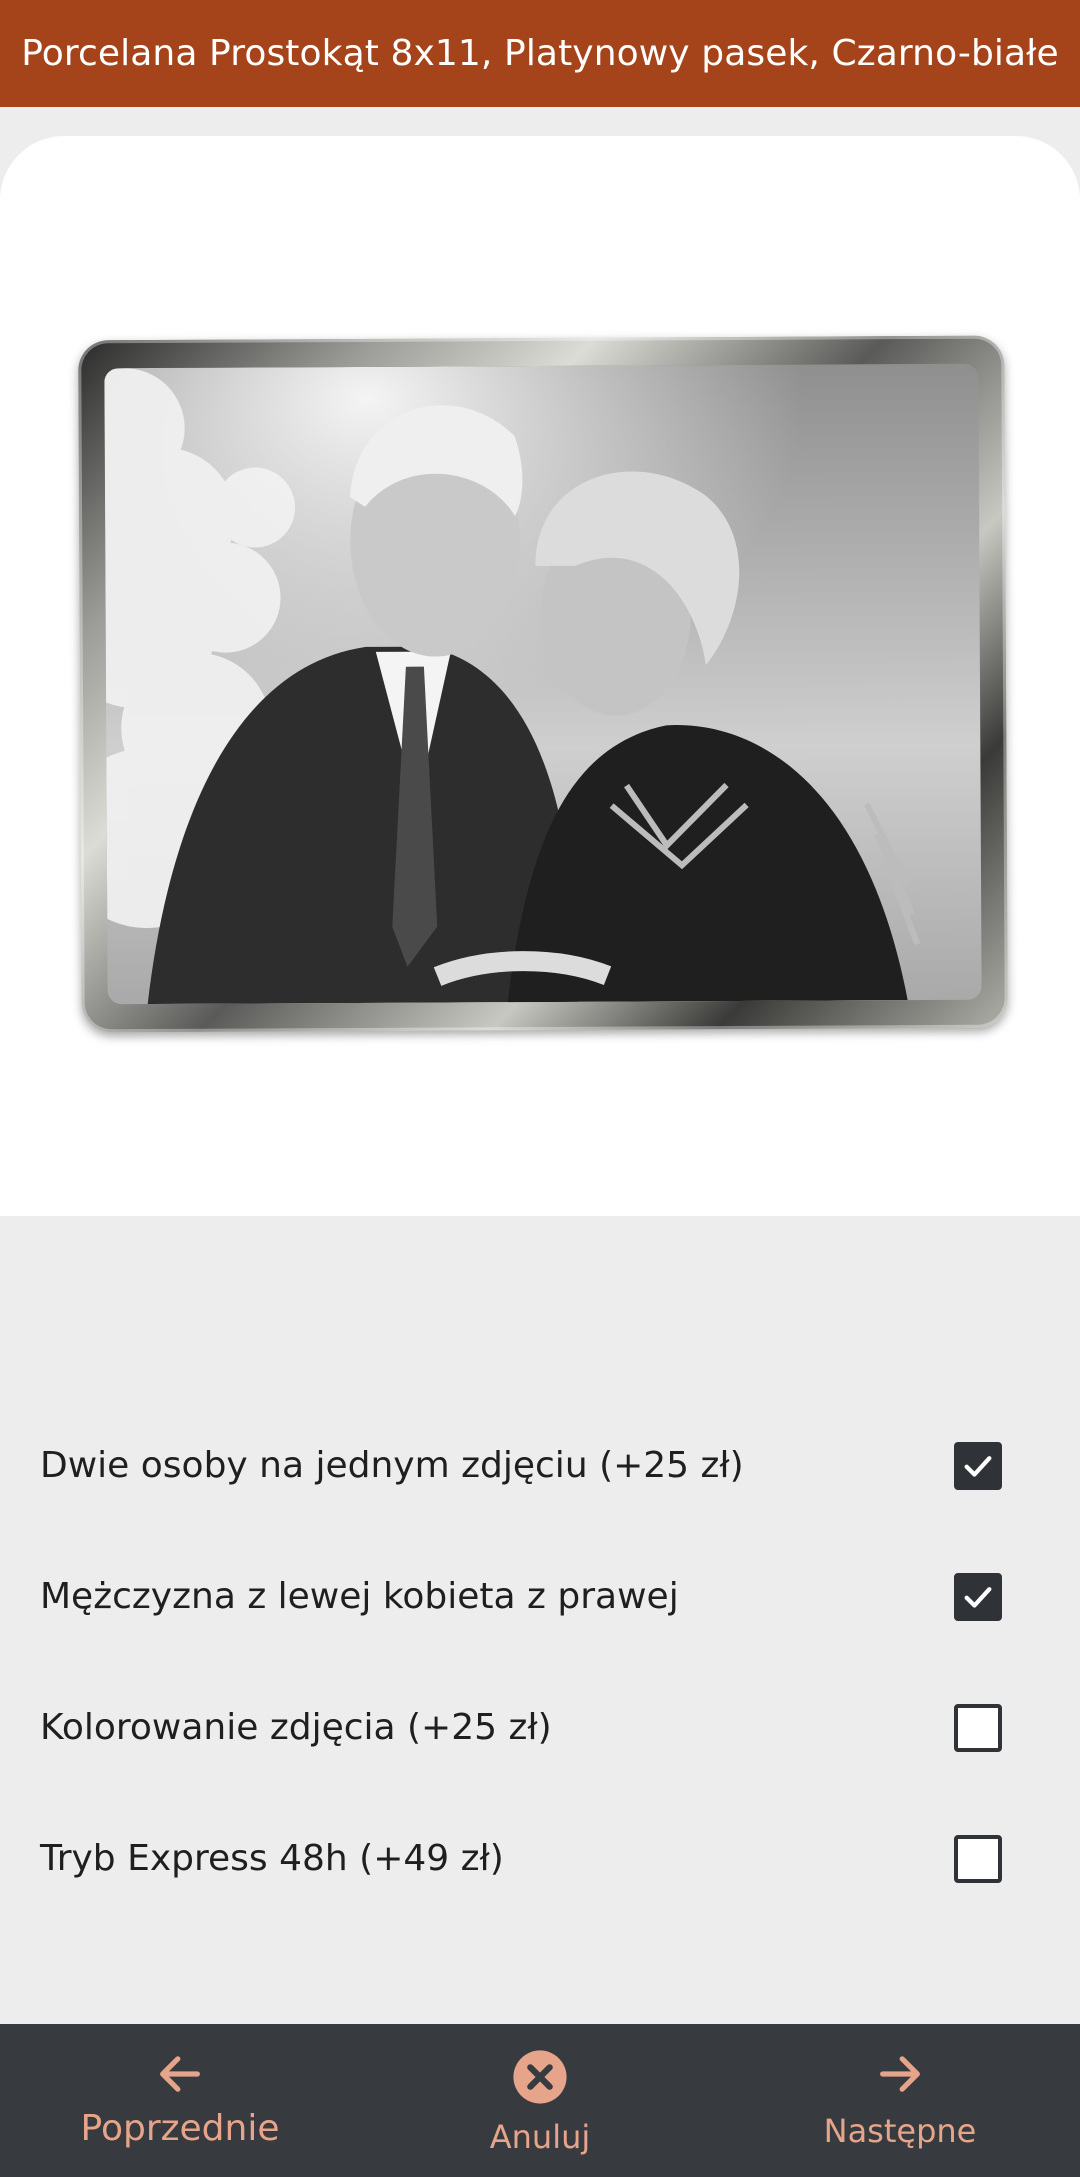 This screenshot has height=2177, width=1080. I want to click on arrow-right-icon, so click(900, 2074).